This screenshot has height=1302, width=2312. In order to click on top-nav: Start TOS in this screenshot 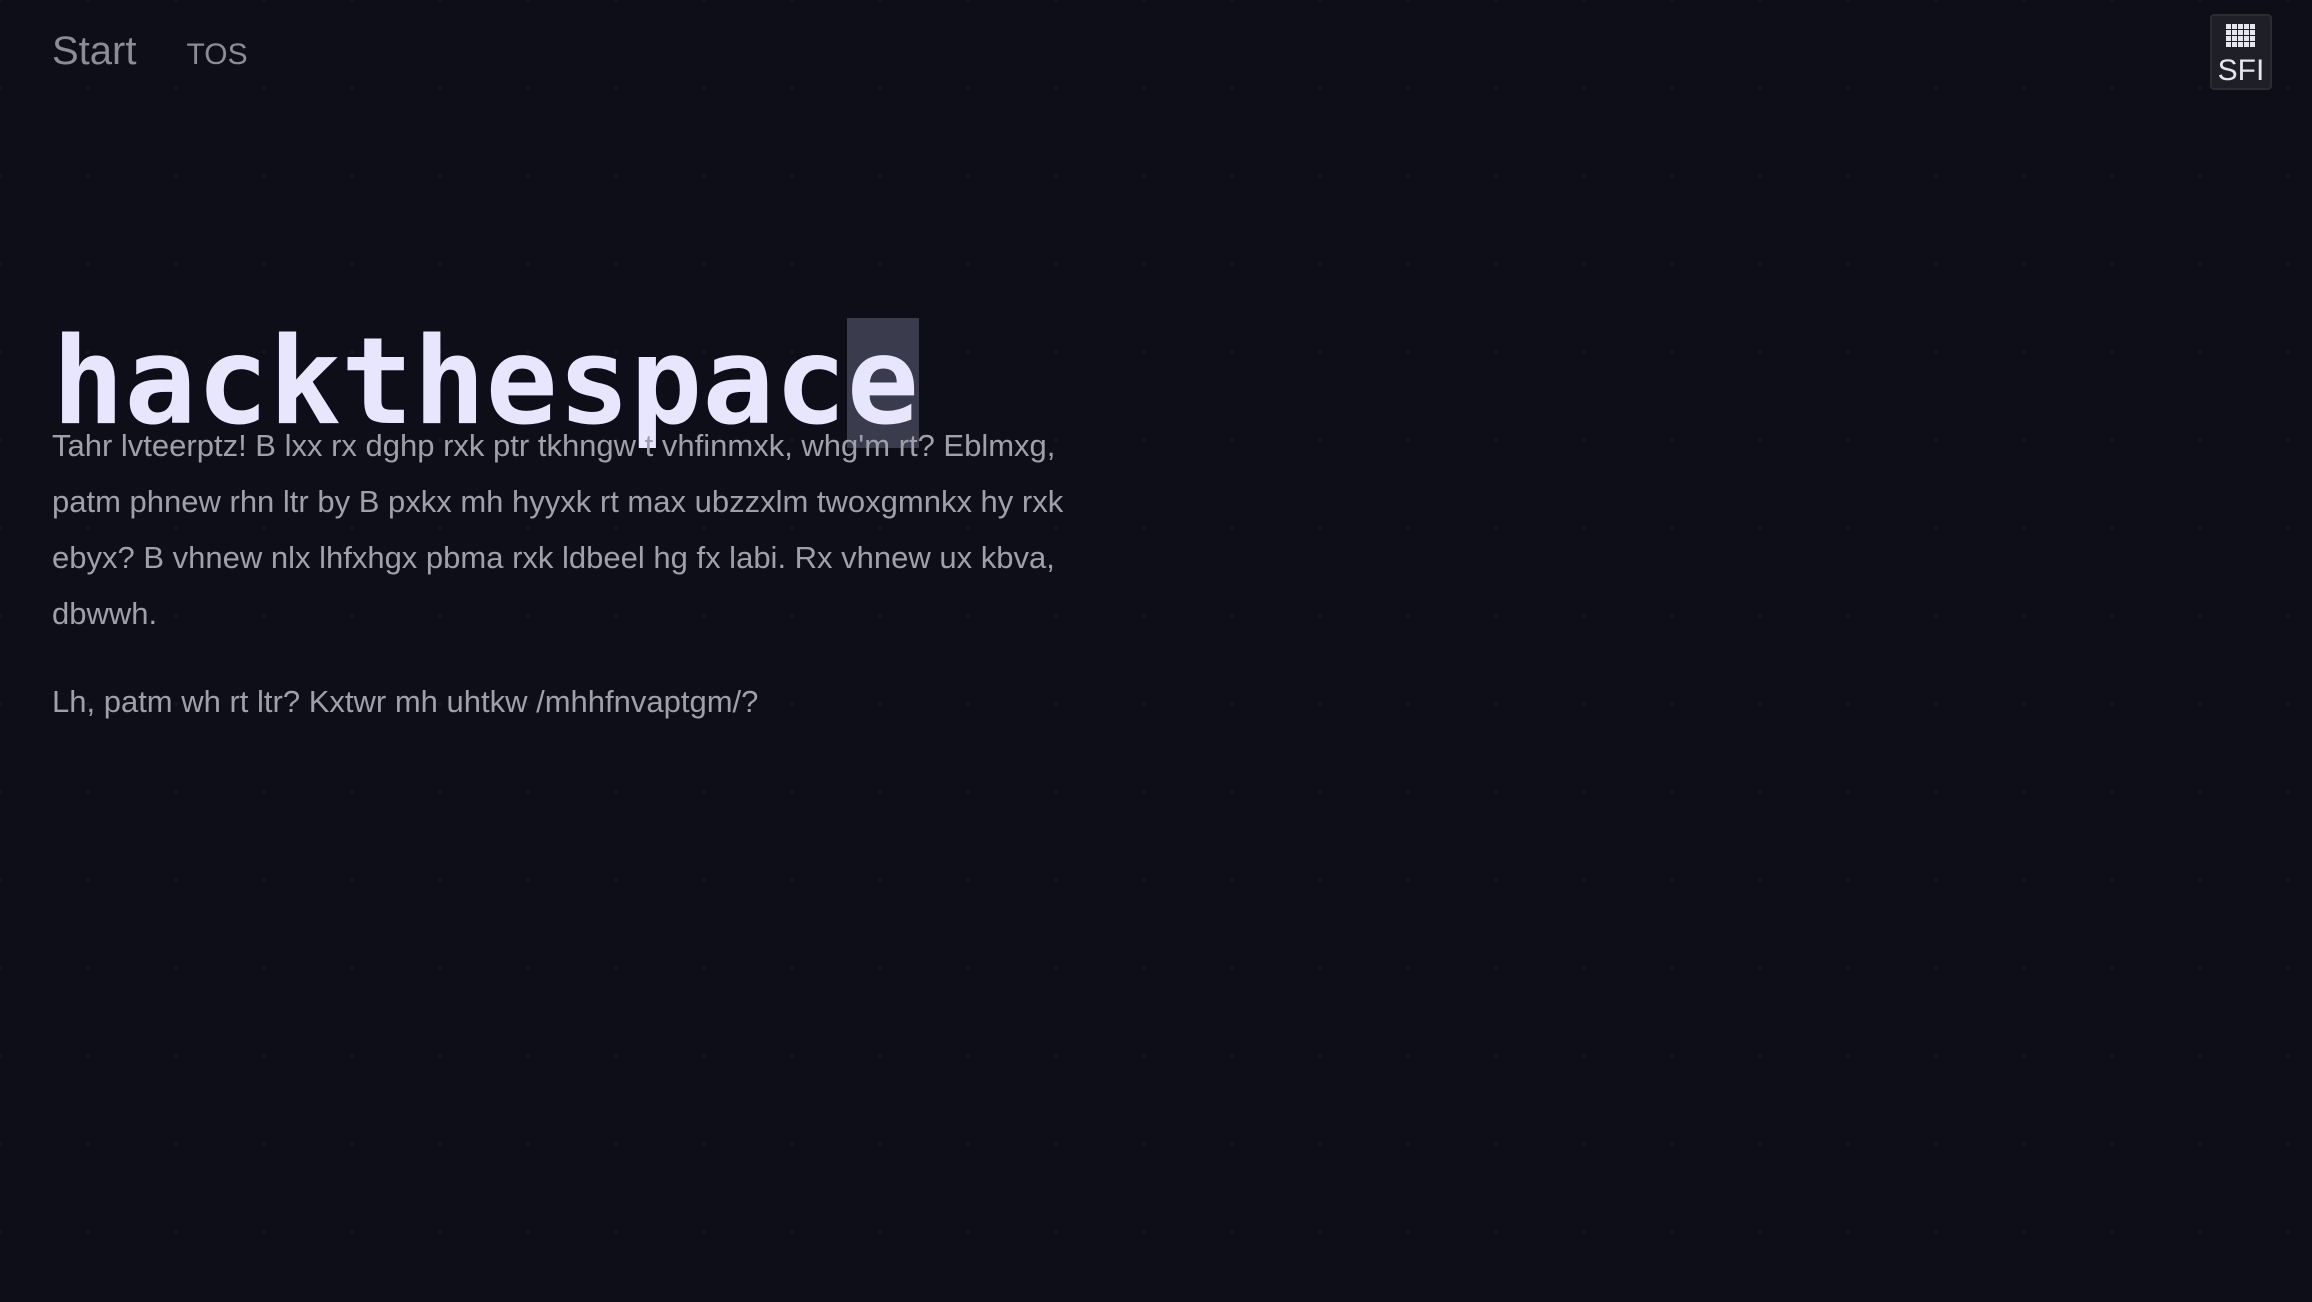, I will do `click(150, 53)`.